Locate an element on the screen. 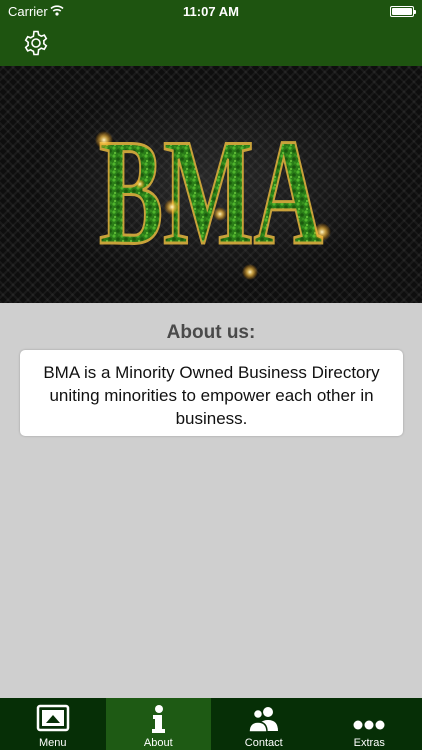 This screenshot has height=750, width=422. status-bar: Carrier 11:07 AM is located at coordinates (211, 11).